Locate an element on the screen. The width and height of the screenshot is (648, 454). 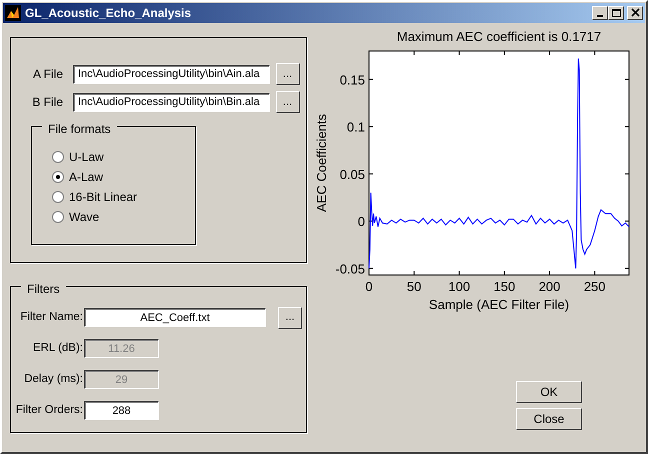
x-tick-label: 100 is located at coordinates (459, 286).